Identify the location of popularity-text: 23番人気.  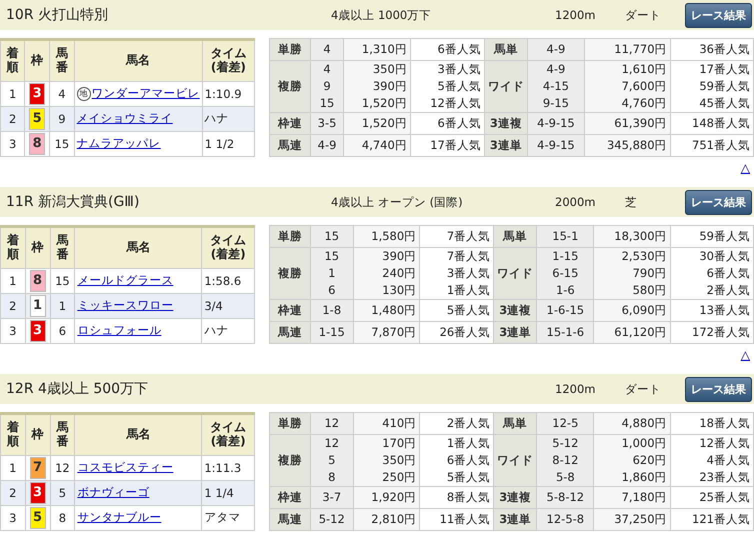
(724, 477).